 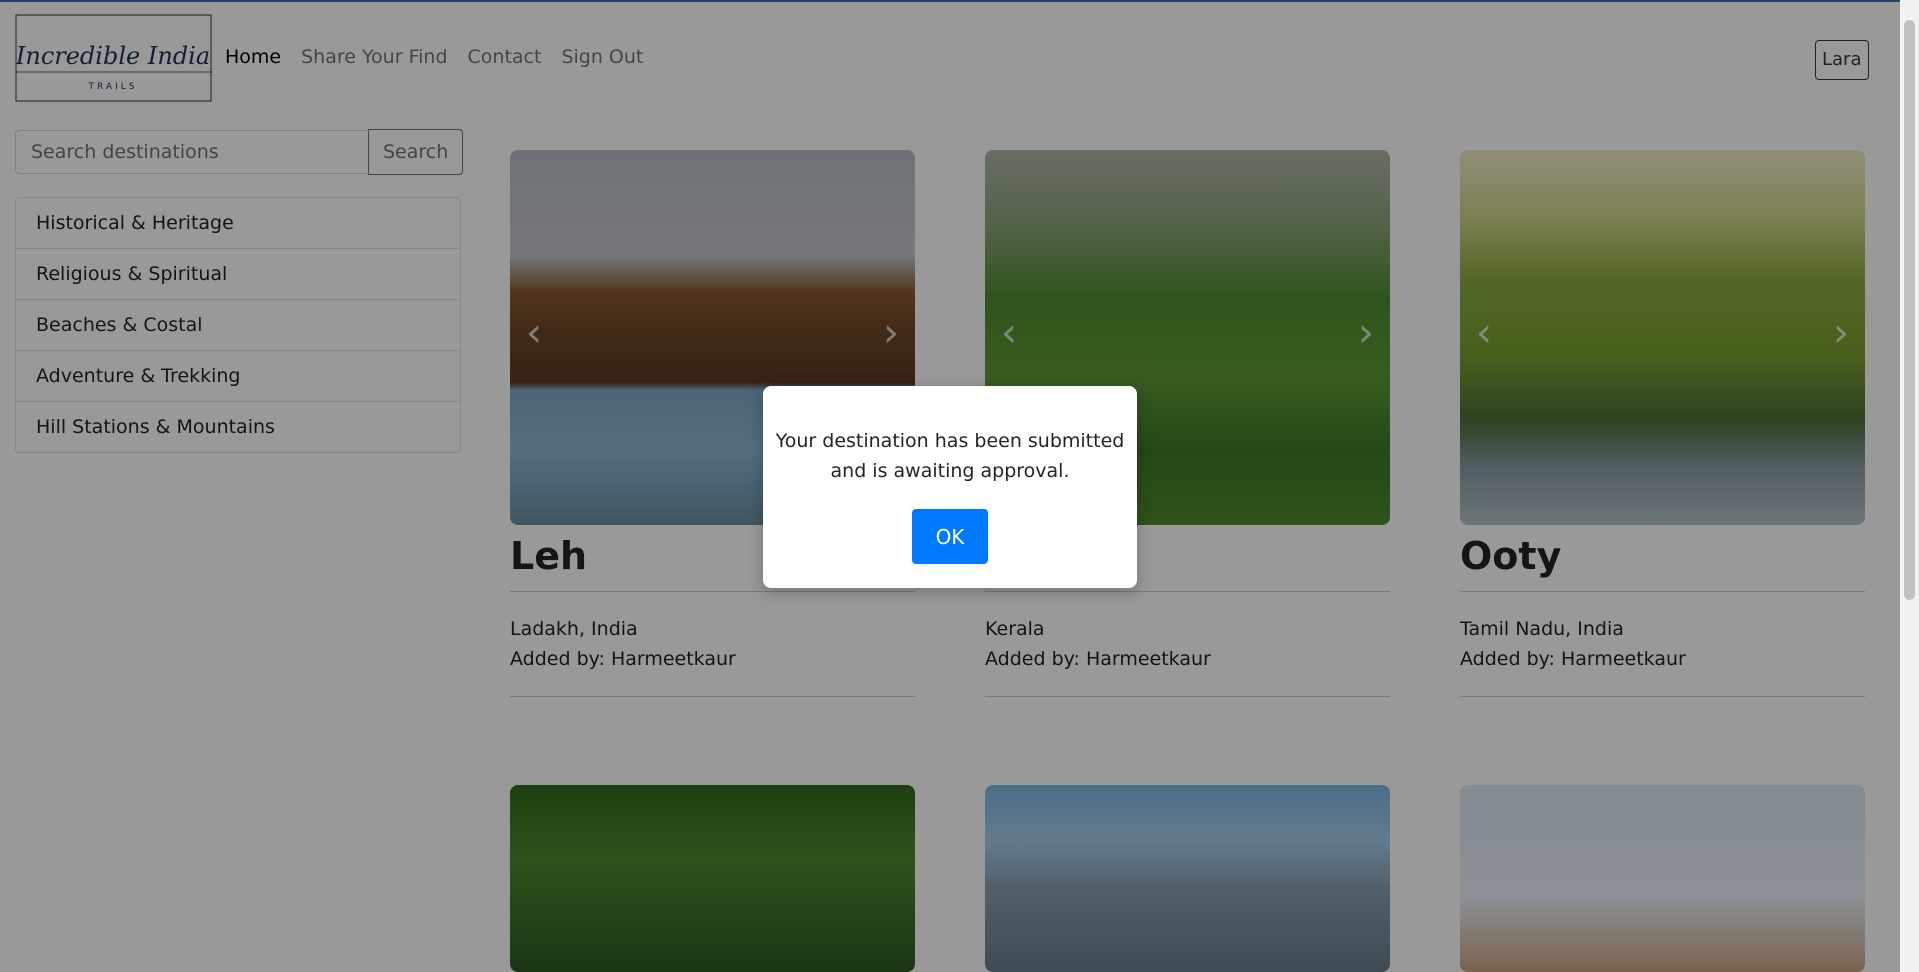 What do you see at coordinates (1909, 310) in the screenshot?
I see `scrollbar-thumb` at bounding box center [1909, 310].